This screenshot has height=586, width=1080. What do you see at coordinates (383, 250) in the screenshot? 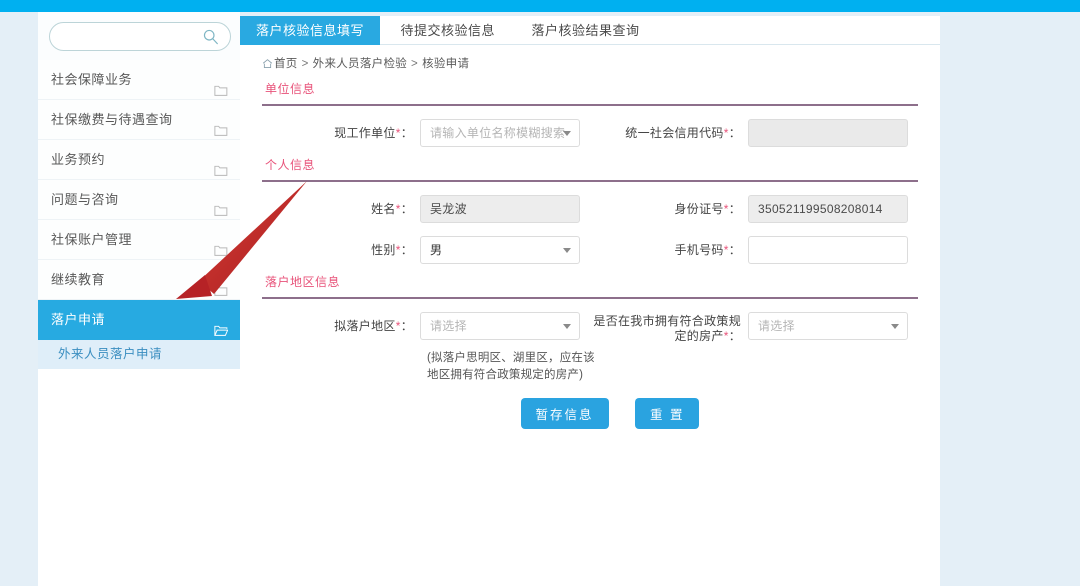
I see `field-label-text: 性别` at bounding box center [383, 250].